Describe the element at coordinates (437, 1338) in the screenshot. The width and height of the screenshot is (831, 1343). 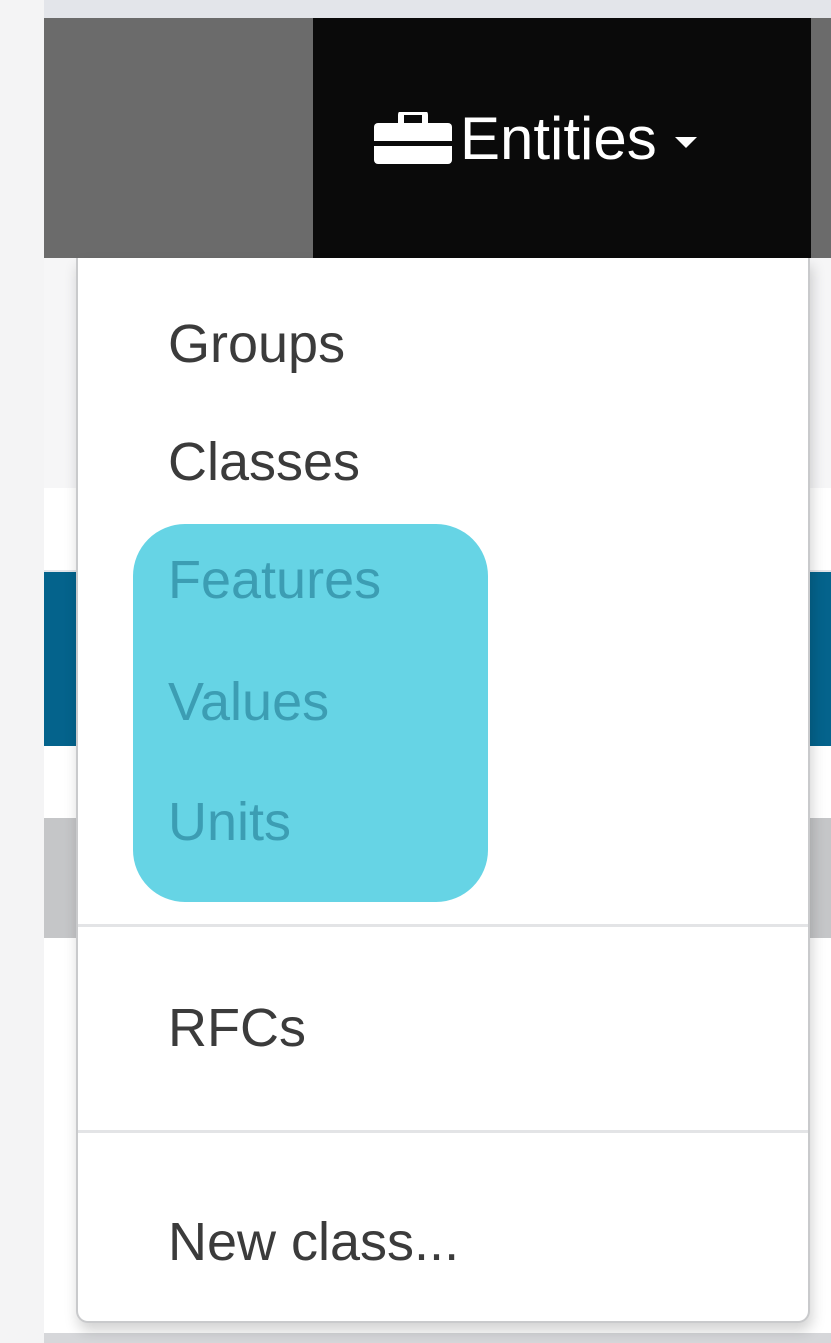
I see `background-bottom-strip` at that location.